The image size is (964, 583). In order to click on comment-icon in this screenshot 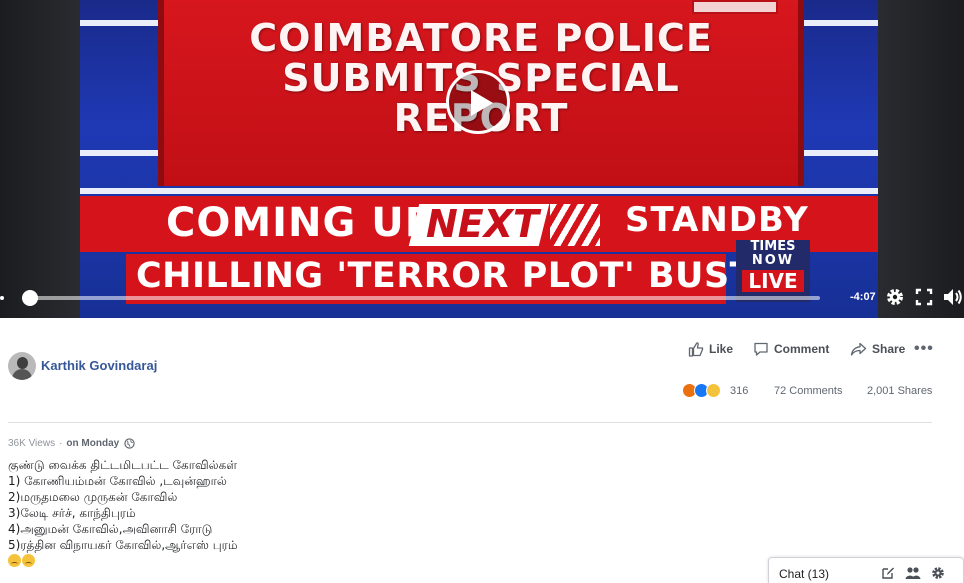, I will do `click(761, 349)`.